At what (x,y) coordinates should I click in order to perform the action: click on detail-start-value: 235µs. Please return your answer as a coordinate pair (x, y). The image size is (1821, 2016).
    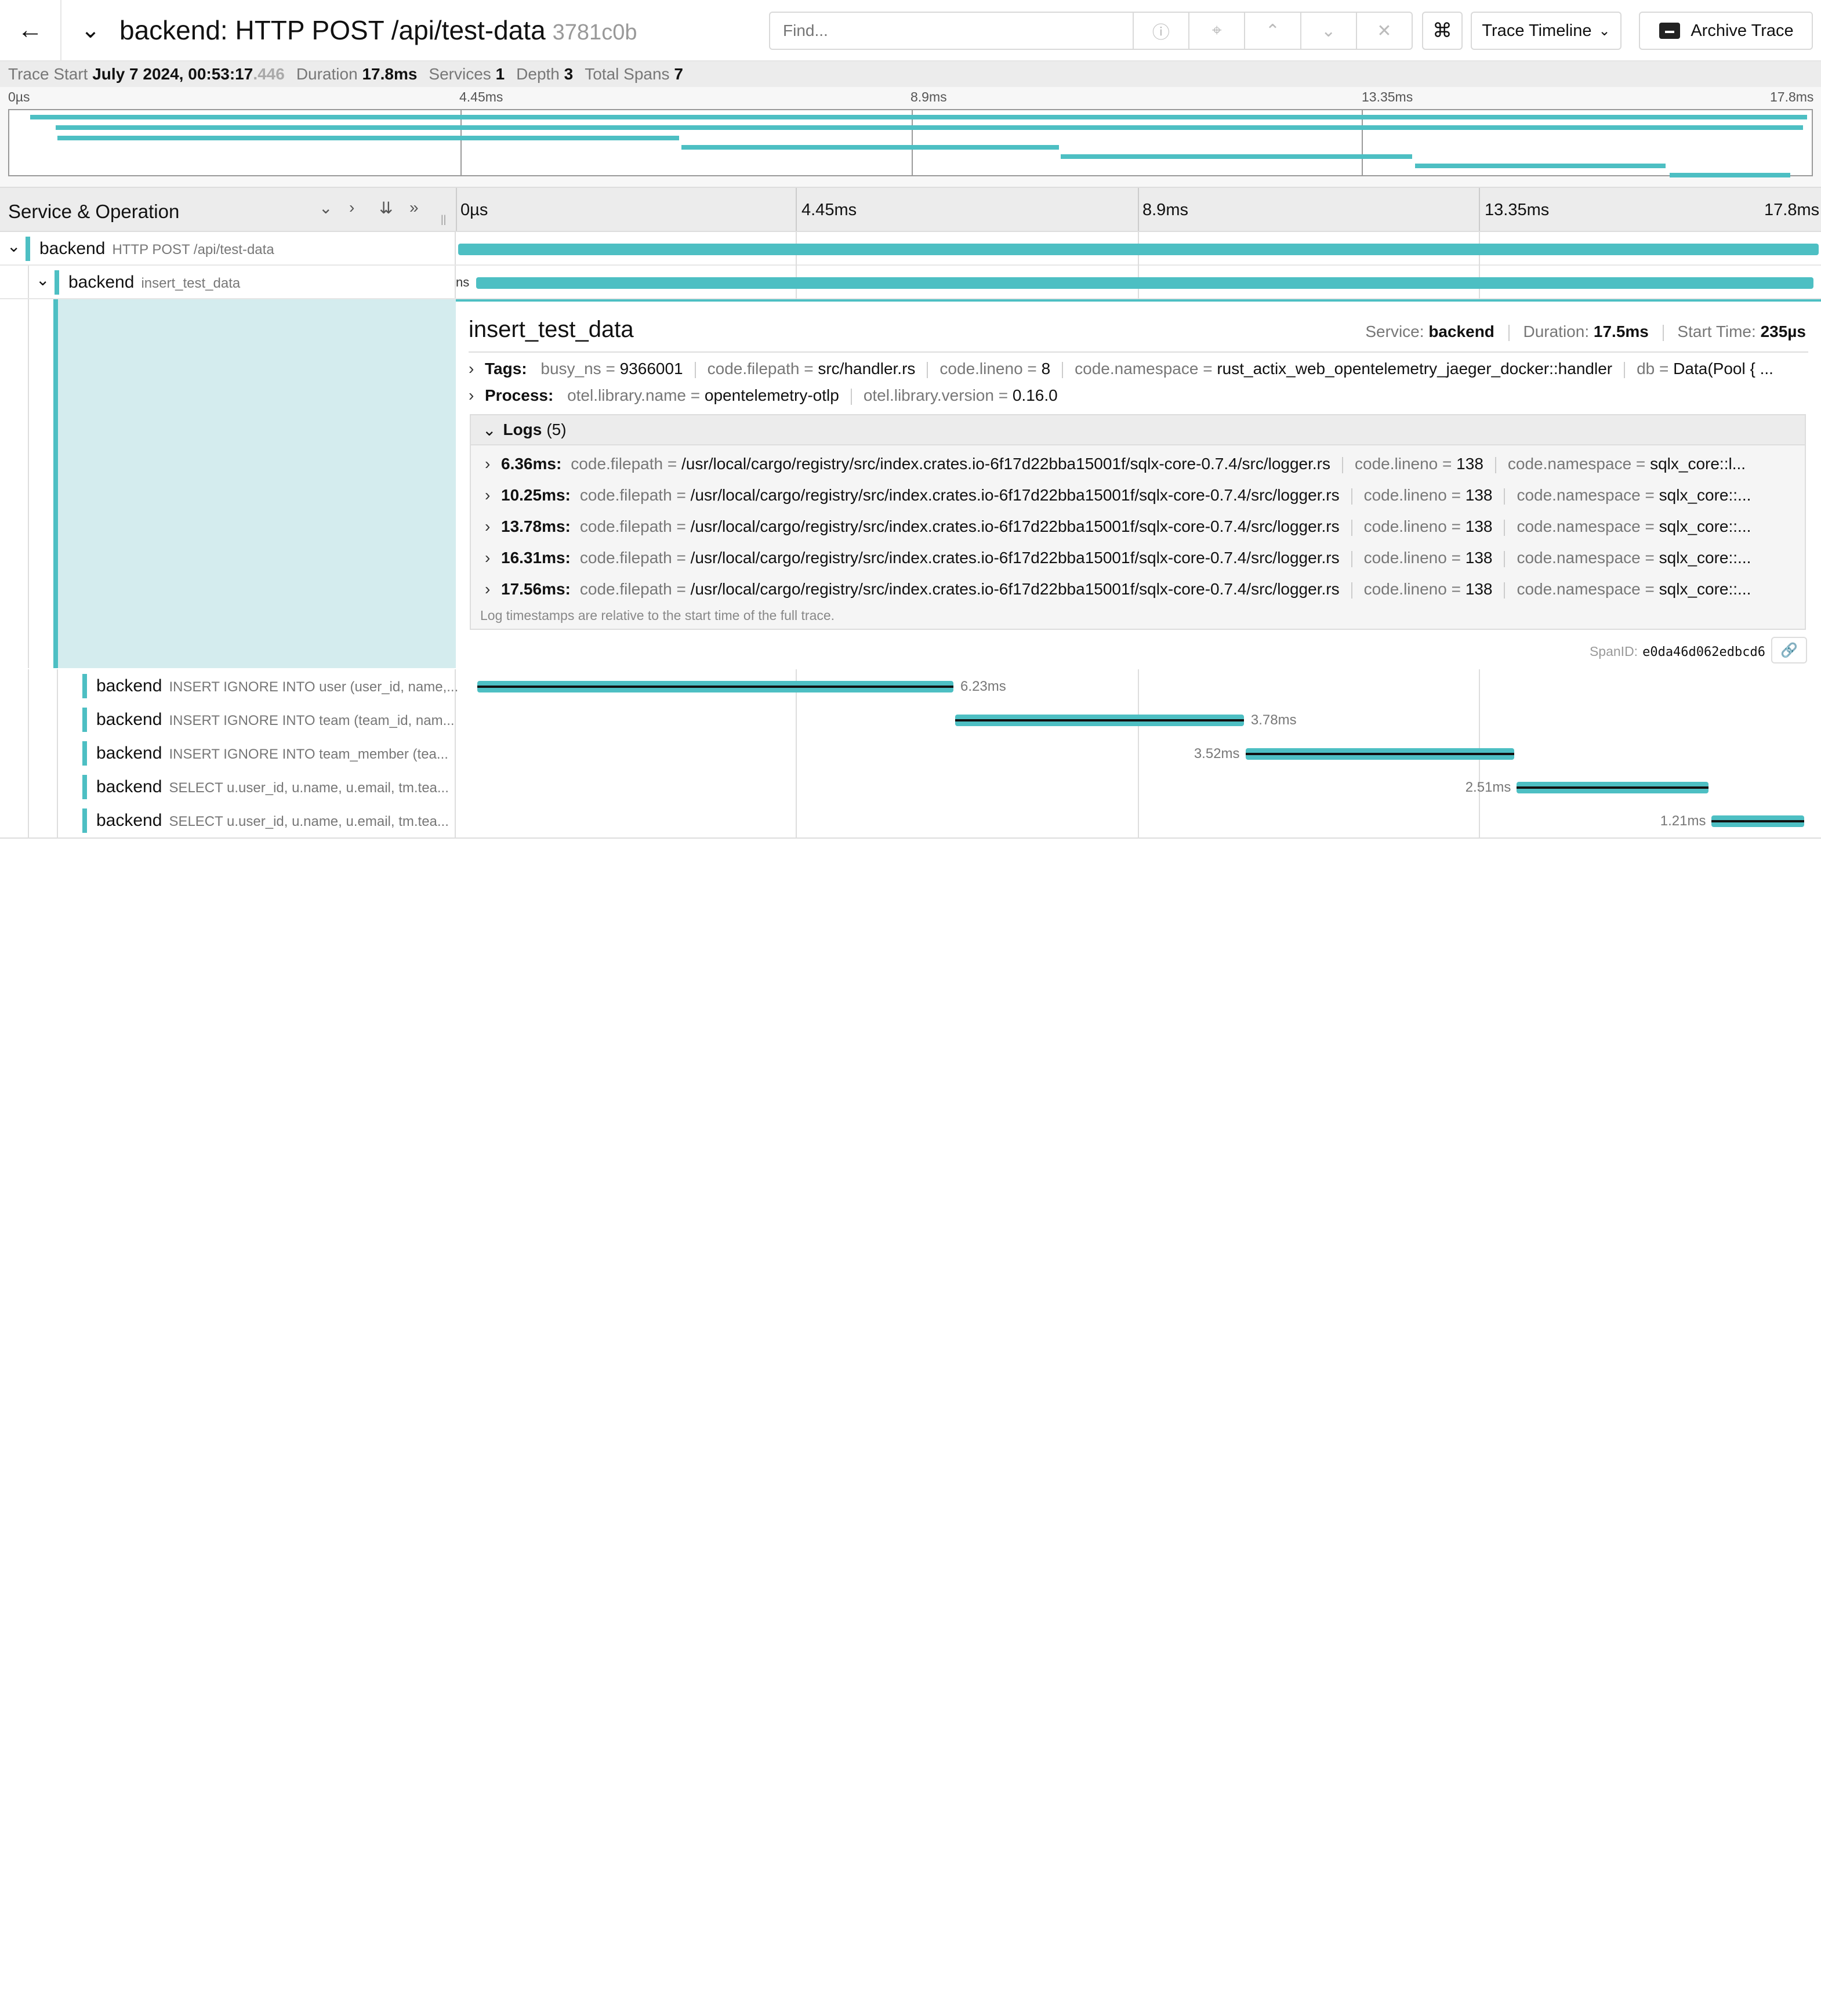
    Looking at the image, I should click on (1783, 331).